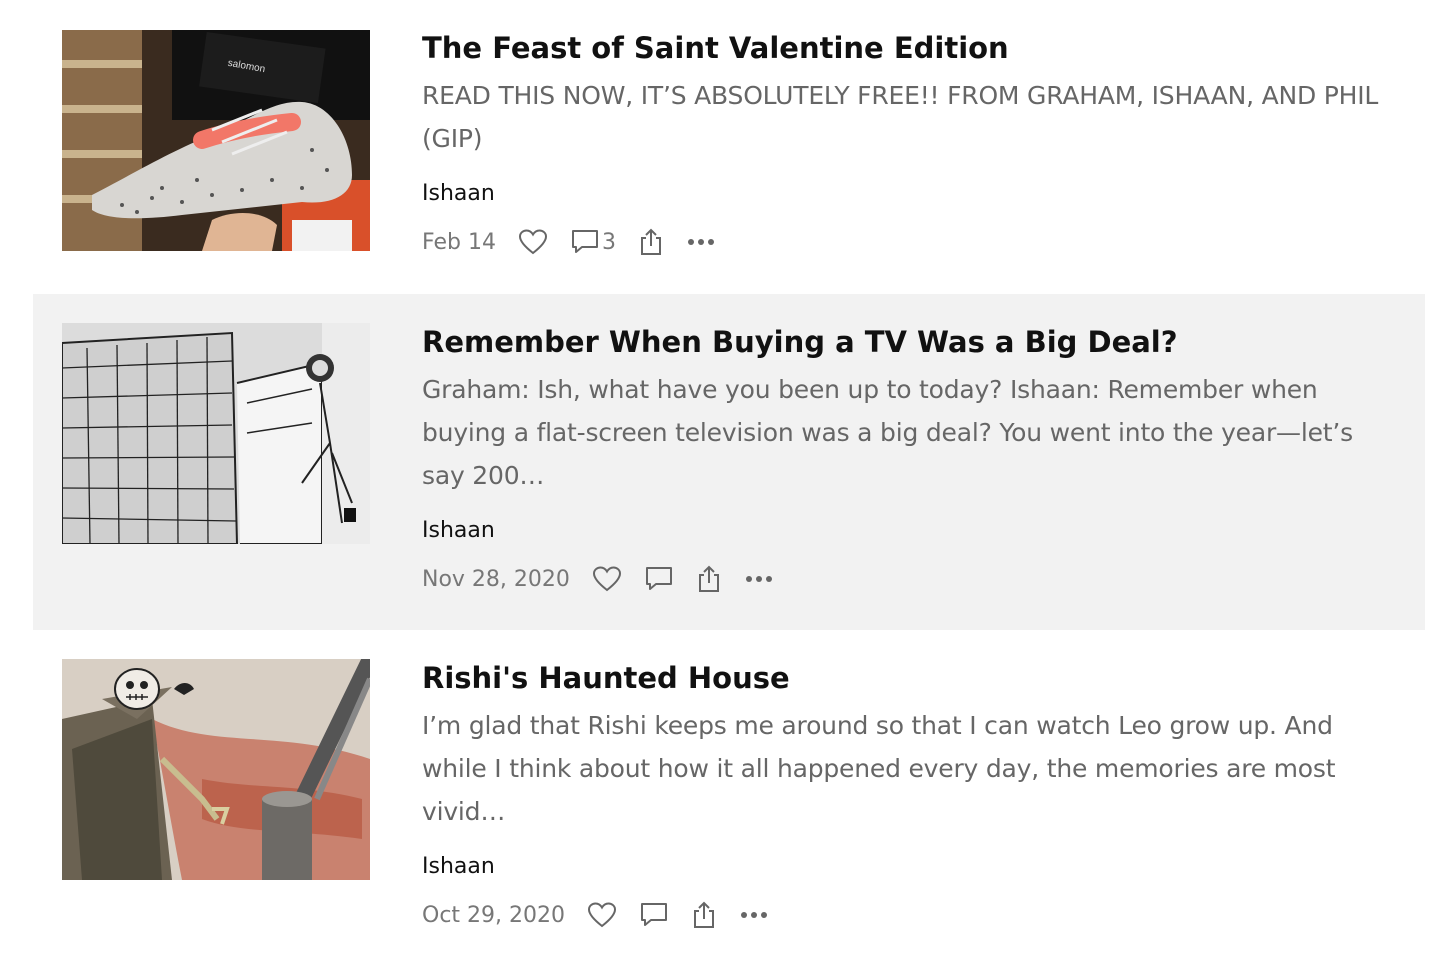 The width and height of the screenshot is (1456, 955). I want to click on post-date: Feb 14, so click(459, 242).